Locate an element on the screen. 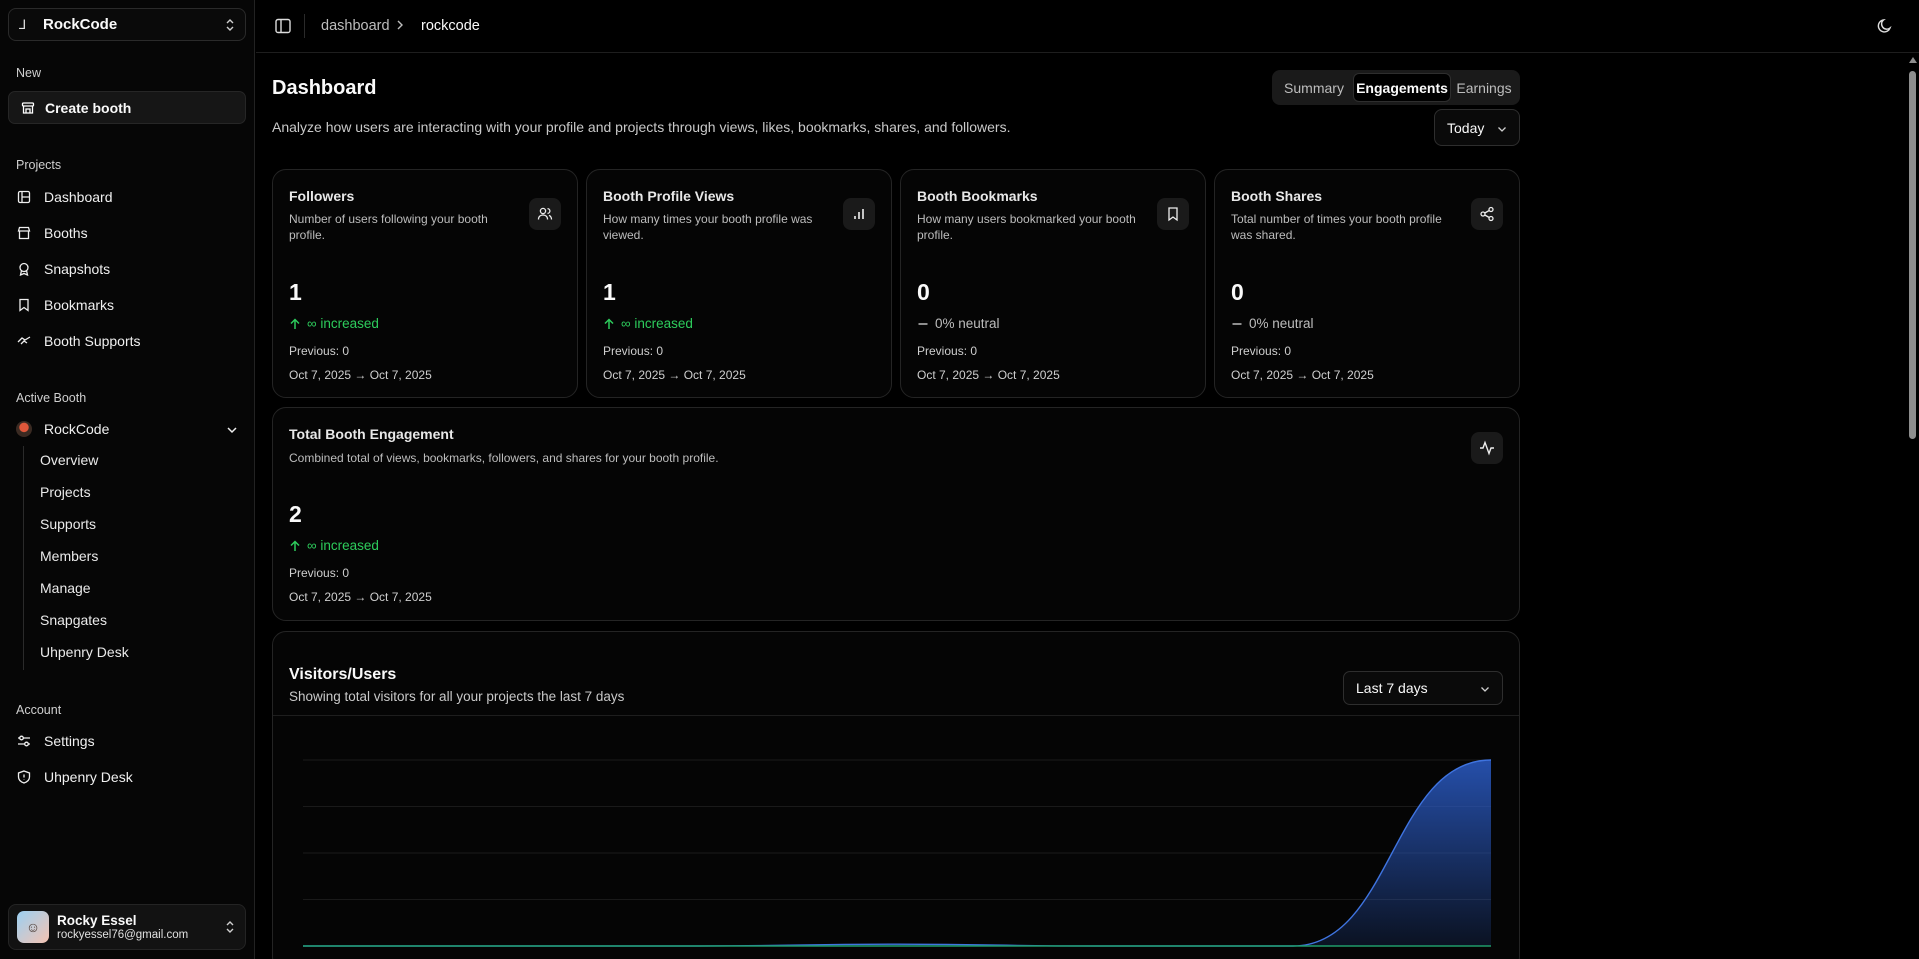 This screenshot has height=959, width=1919. stat-trend-text: 0% neutral is located at coordinates (1281, 323).